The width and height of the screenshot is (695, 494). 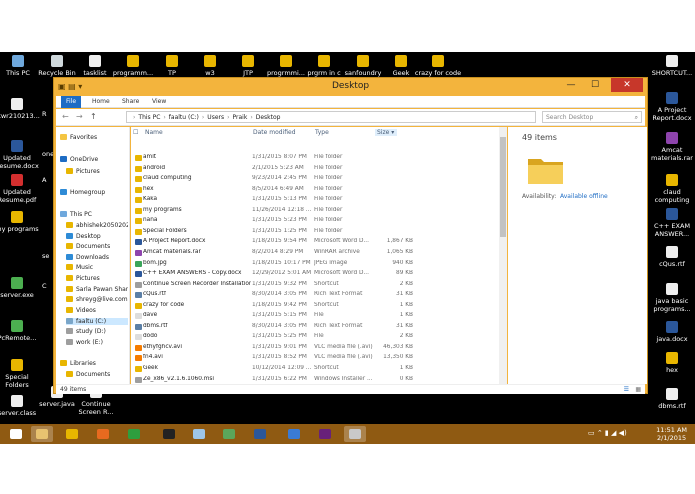 I want to click on file-row: android 2/1/2015 5:23 AM File folder, so click(x=315, y=169).